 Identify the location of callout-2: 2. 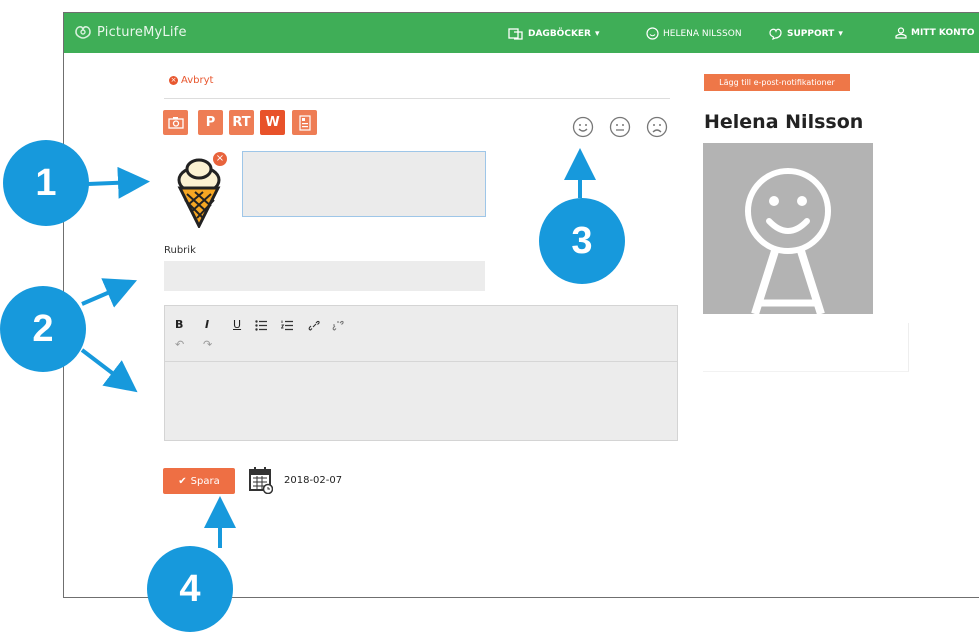
(43, 329).